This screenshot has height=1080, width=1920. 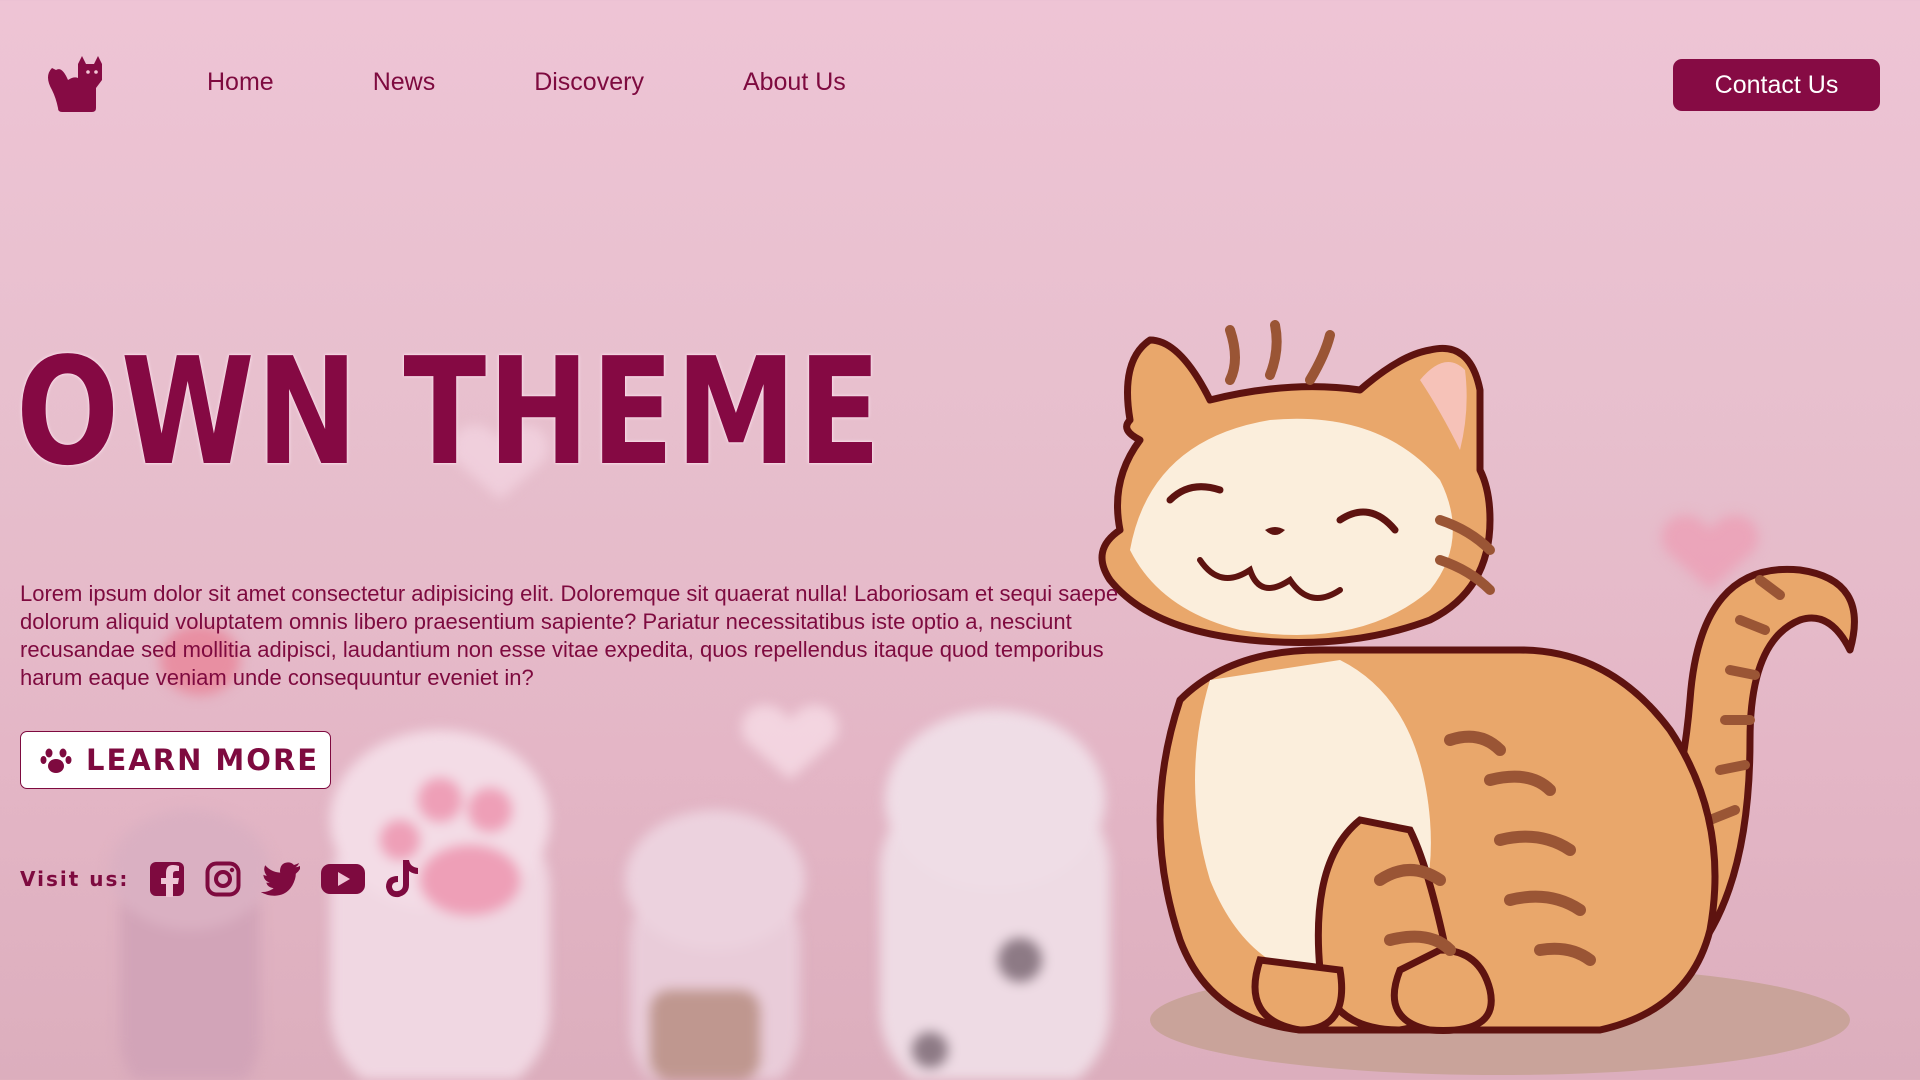 What do you see at coordinates (404, 82) in the screenshot?
I see `nav-news-link: News` at bounding box center [404, 82].